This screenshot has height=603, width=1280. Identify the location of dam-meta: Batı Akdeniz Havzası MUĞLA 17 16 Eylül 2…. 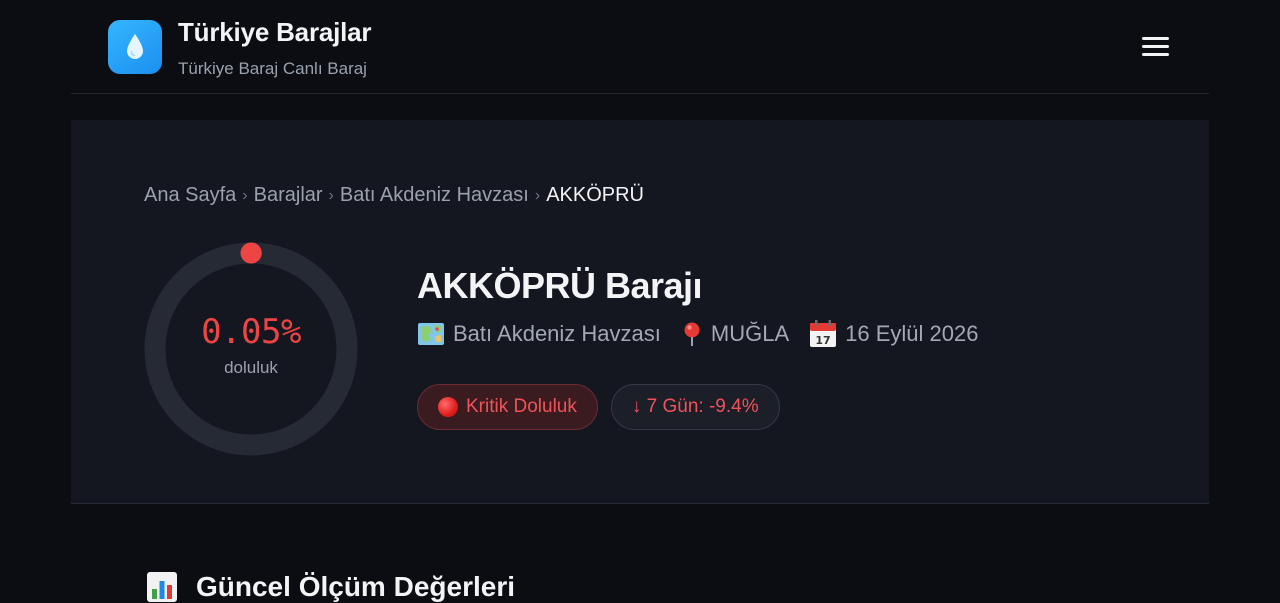
(707, 334).